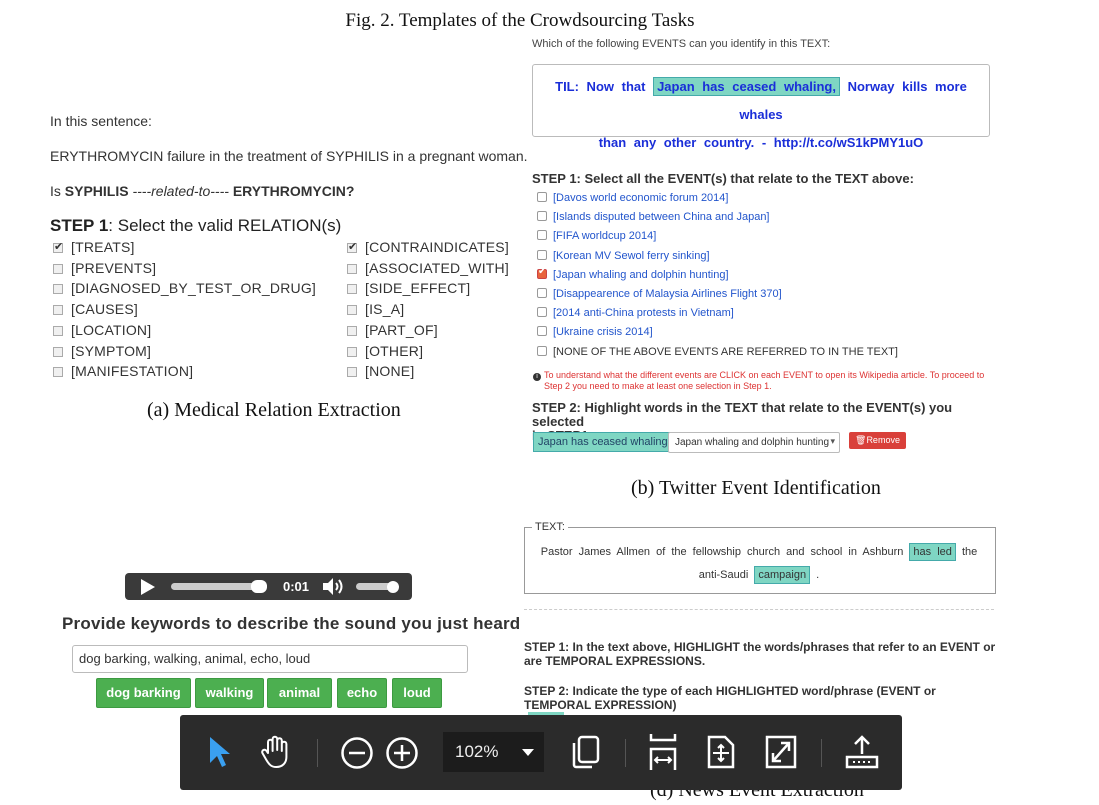 Image resolution: width=1099 pixels, height=805 pixels. Describe the element at coordinates (123, 371) in the screenshot. I see `relation-option: [MANIFESTATION]` at that location.